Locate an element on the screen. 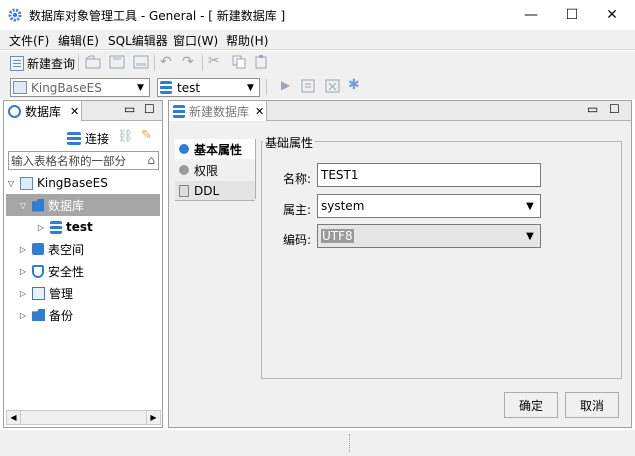  vtab-divider is located at coordinates (255, 169).